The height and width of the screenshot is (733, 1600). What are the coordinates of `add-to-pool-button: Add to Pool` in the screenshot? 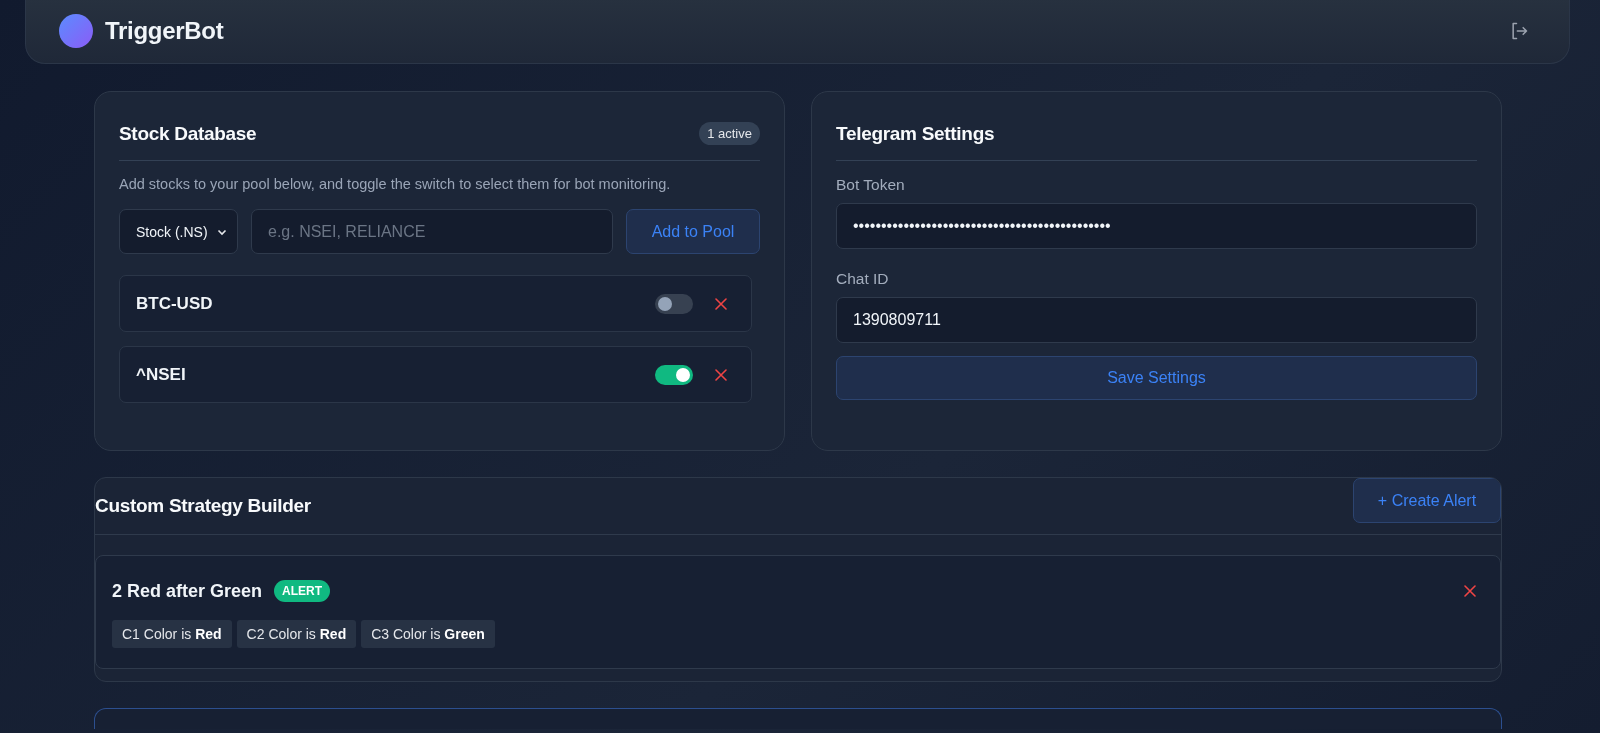 It's located at (693, 231).